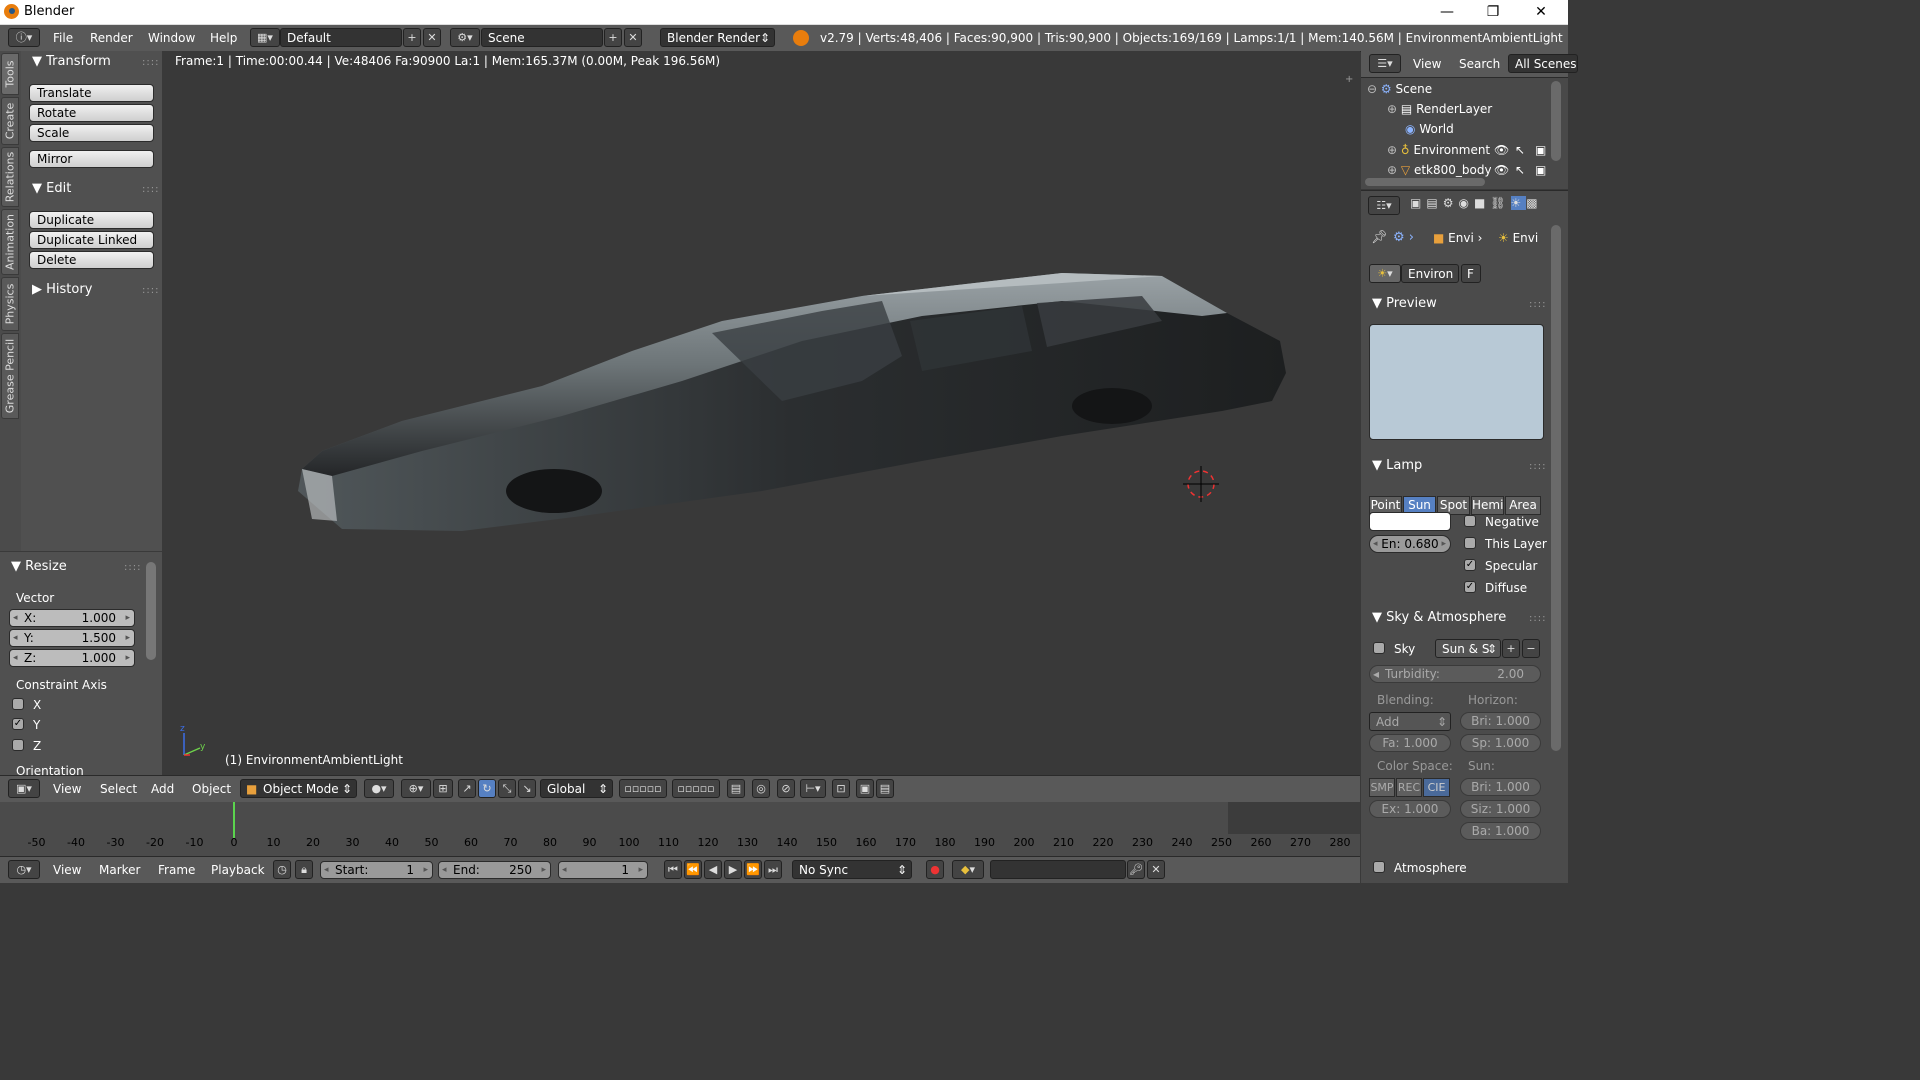  I want to click on menu-add: Add, so click(162, 789).